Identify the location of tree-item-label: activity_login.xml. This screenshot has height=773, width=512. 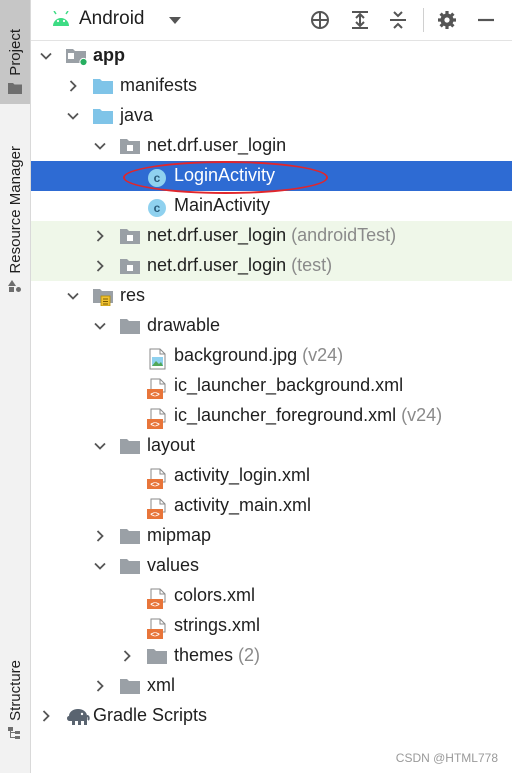
(242, 475).